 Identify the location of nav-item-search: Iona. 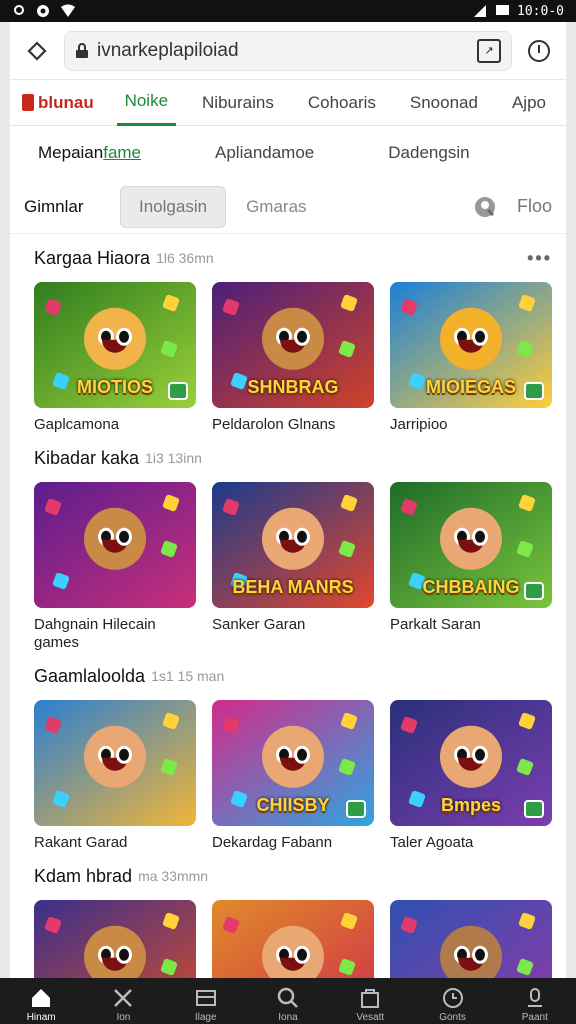
(288, 1004).